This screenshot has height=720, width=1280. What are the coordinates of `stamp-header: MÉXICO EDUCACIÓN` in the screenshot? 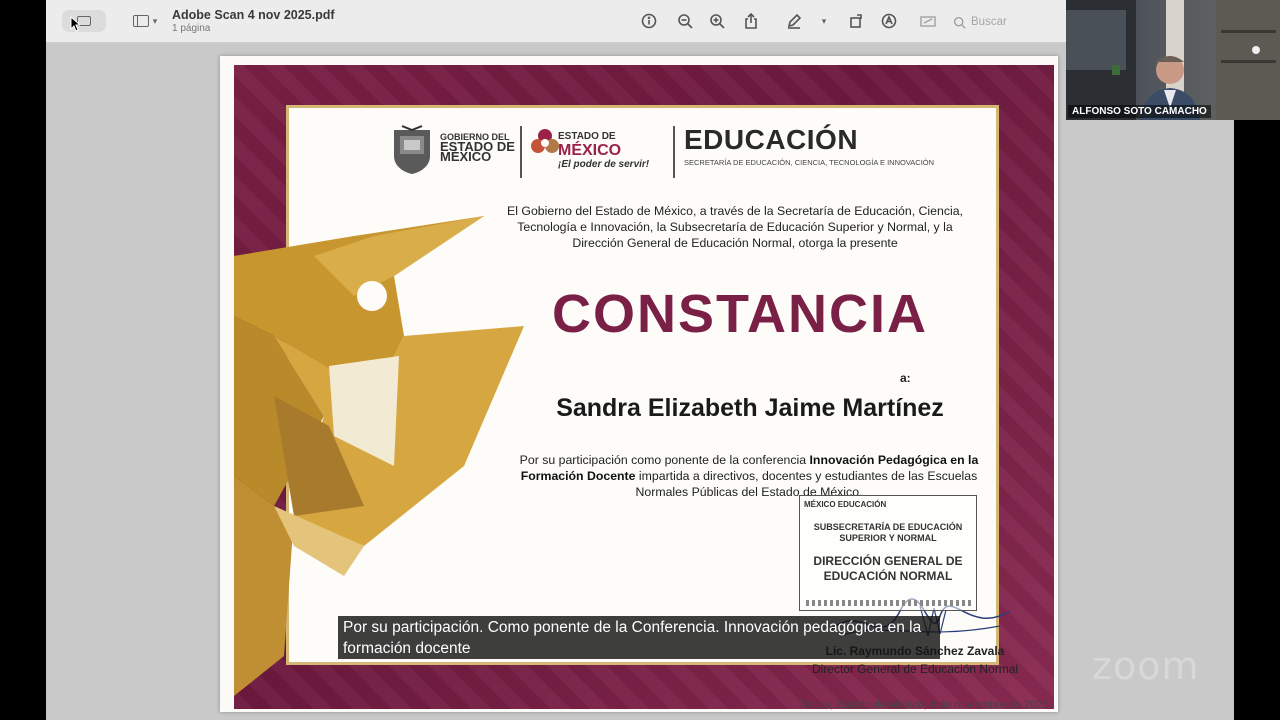 It's located at (845, 504).